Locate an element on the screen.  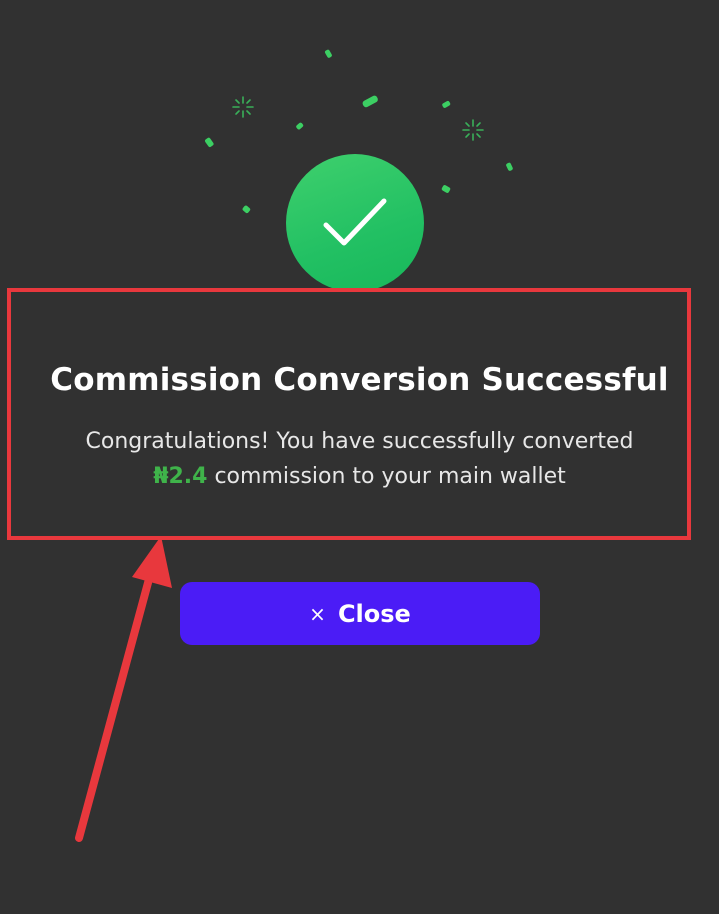
success-badge is located at coordinates (355, 223).